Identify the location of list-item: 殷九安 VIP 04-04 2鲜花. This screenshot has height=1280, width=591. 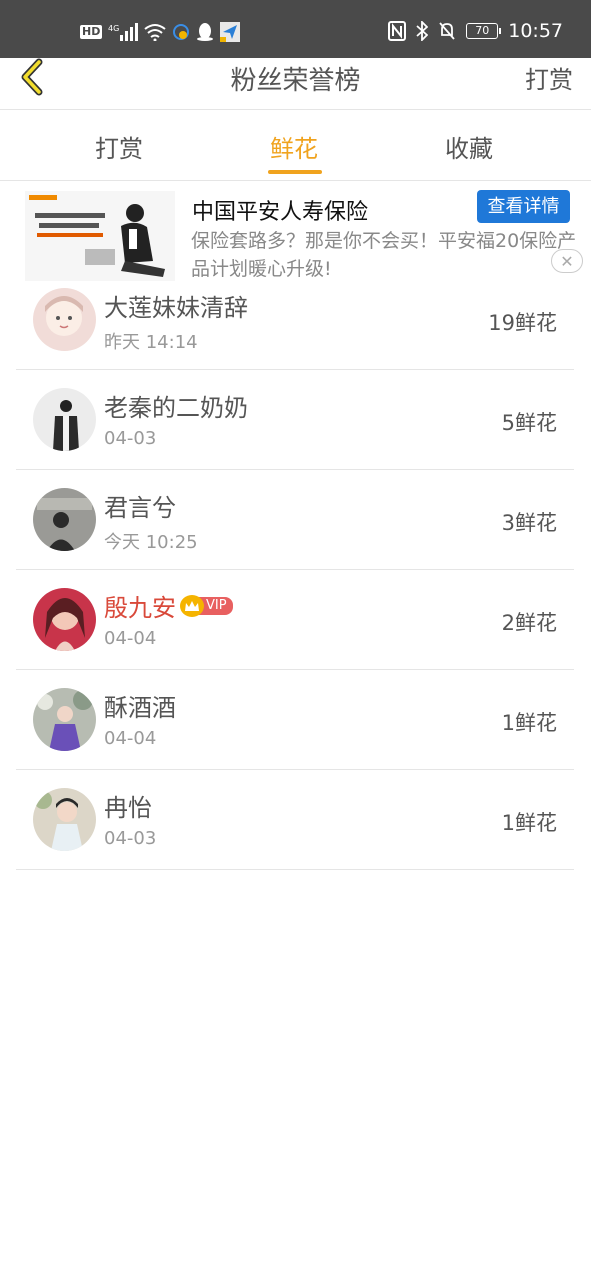
(295, 620).